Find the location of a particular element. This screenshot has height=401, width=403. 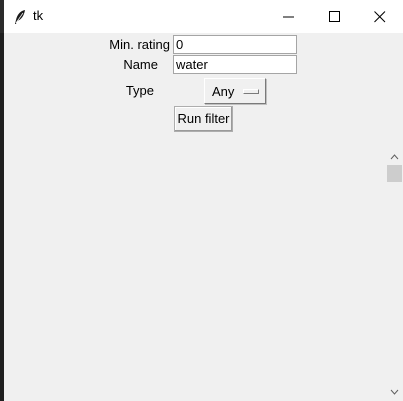

minimize-button is located at coordinates (289, 16).